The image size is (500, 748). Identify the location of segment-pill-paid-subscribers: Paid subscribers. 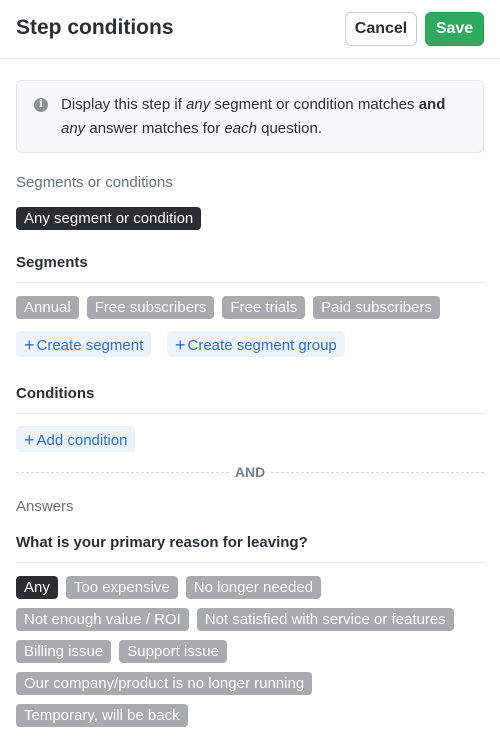
(376, 307).